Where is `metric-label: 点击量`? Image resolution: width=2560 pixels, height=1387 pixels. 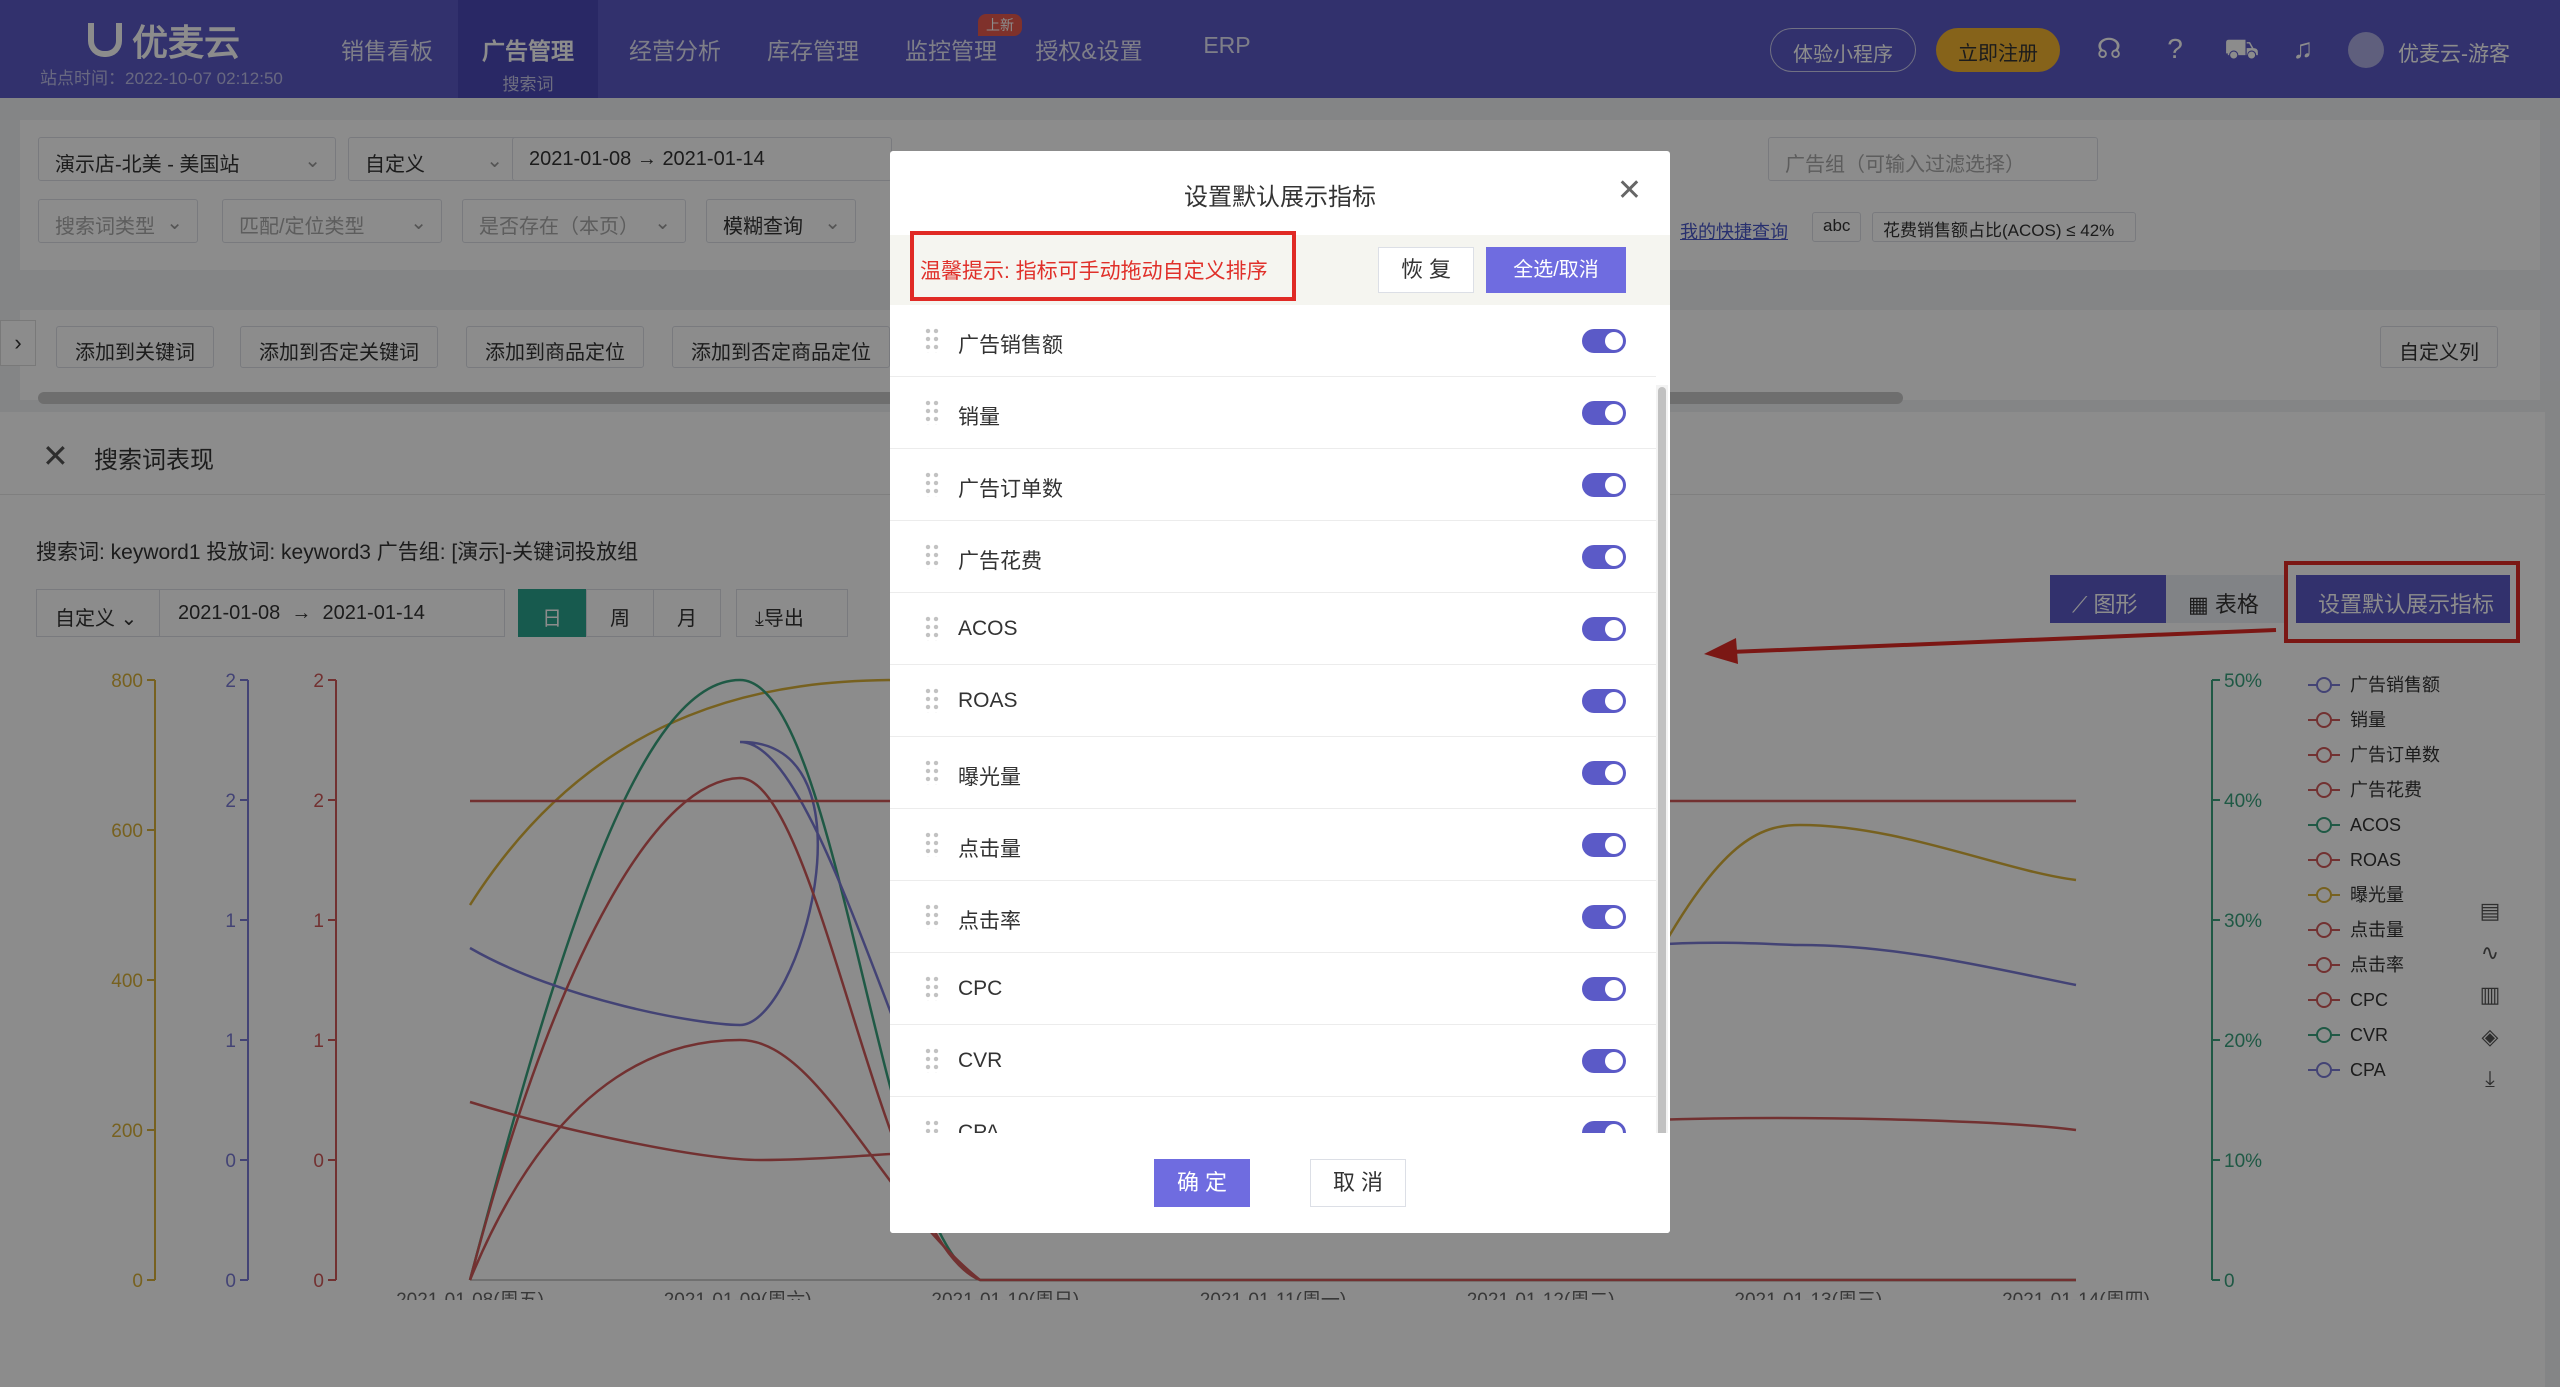 metric-label: 点击量 is located at coordinates (989, 849).